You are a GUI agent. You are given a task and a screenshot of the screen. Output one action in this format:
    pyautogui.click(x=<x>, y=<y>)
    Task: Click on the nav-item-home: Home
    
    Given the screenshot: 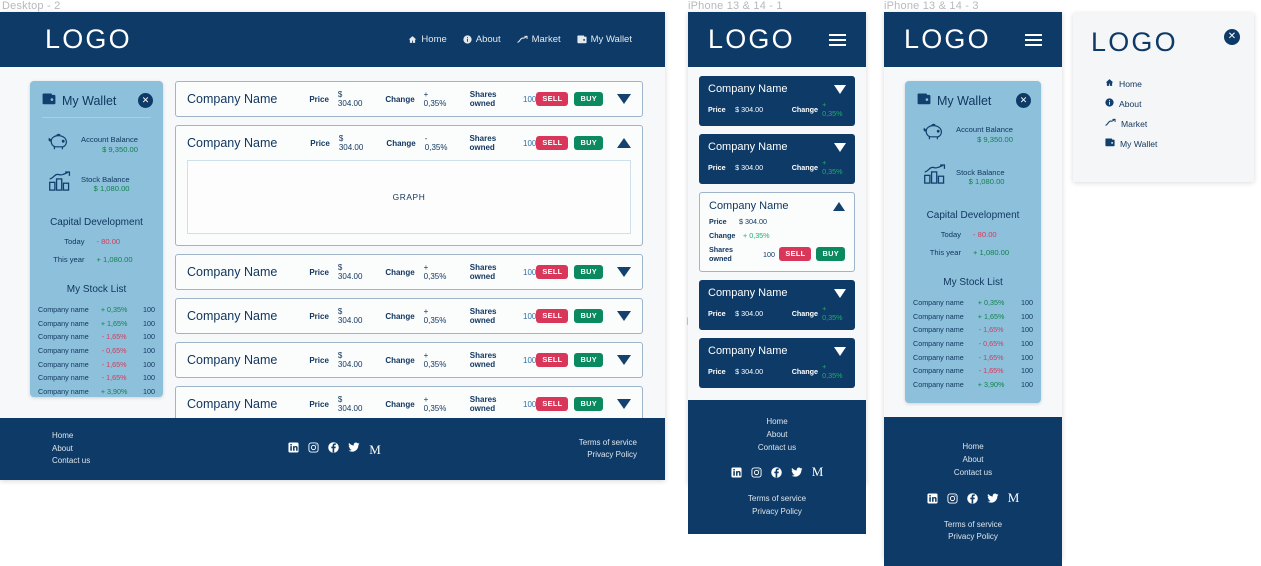 What is the action you would take?
    pyautogui.click(x=427, y=39)
    